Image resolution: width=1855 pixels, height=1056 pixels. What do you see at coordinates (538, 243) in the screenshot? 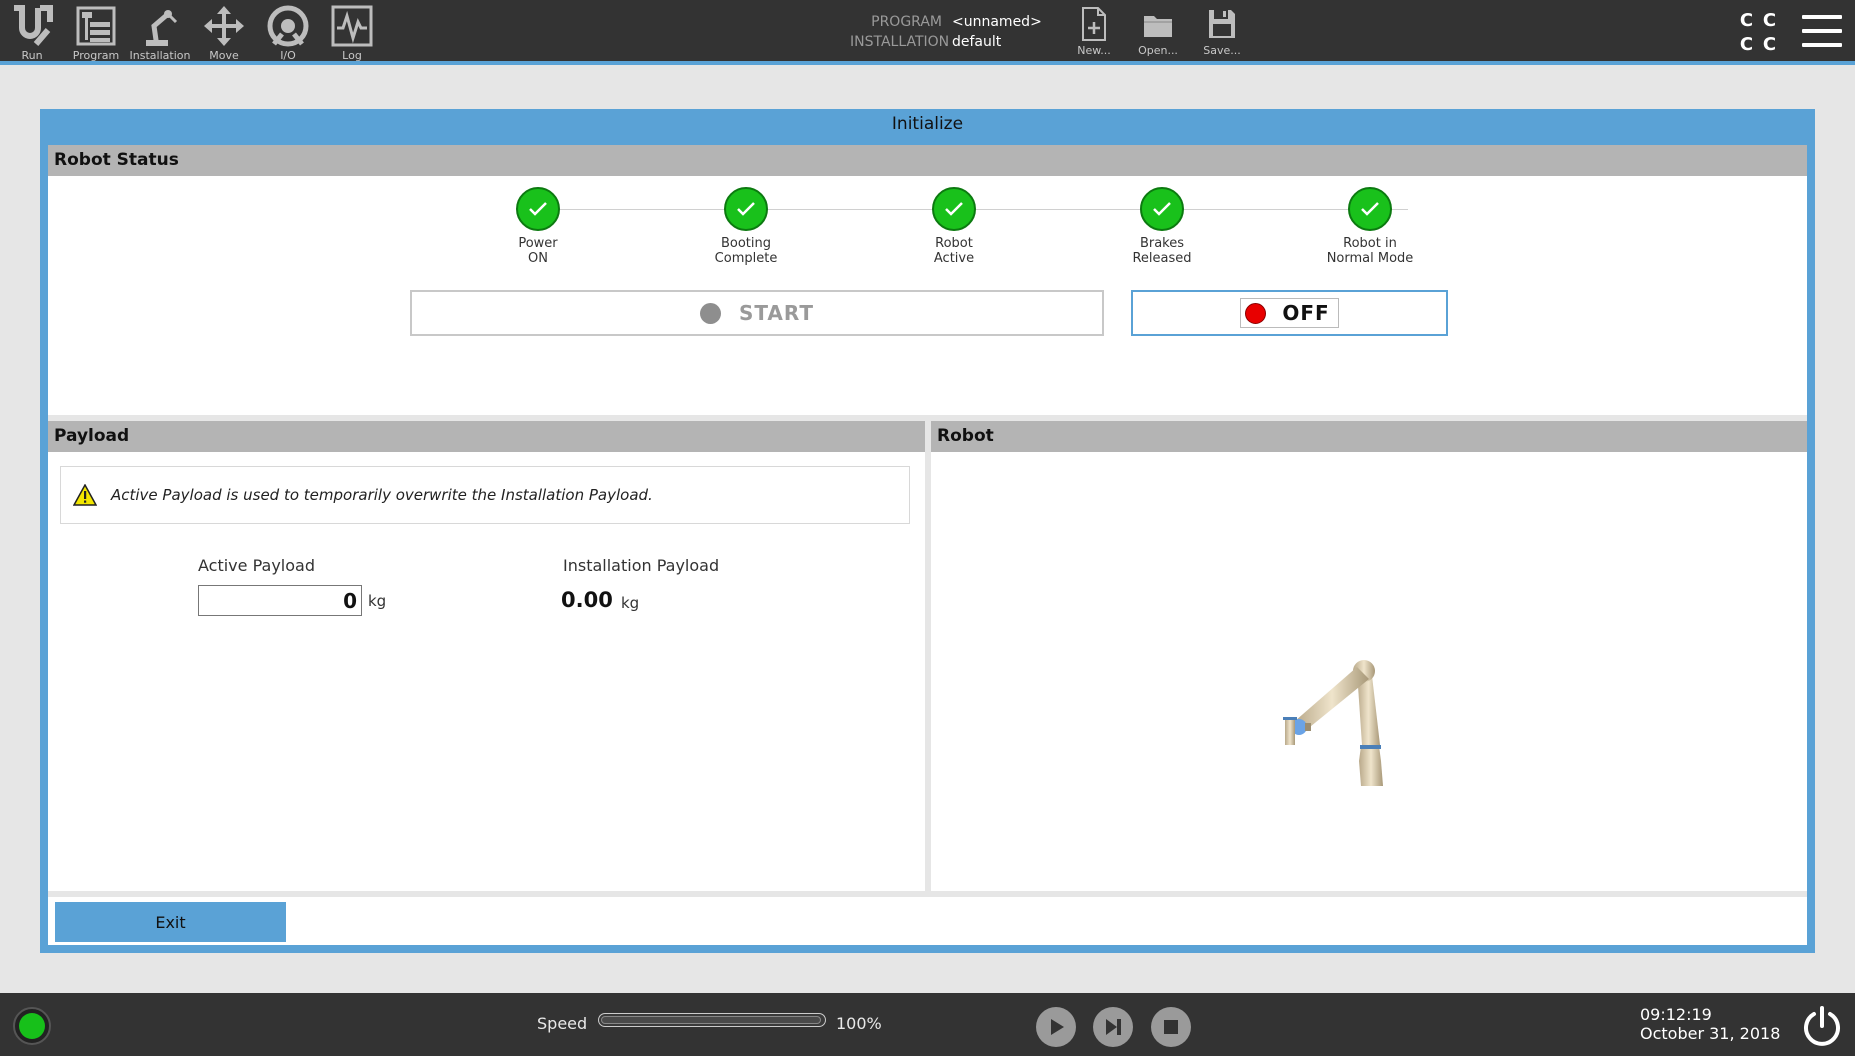
I see `step-line1: Power` at bounding box center [538, 243].